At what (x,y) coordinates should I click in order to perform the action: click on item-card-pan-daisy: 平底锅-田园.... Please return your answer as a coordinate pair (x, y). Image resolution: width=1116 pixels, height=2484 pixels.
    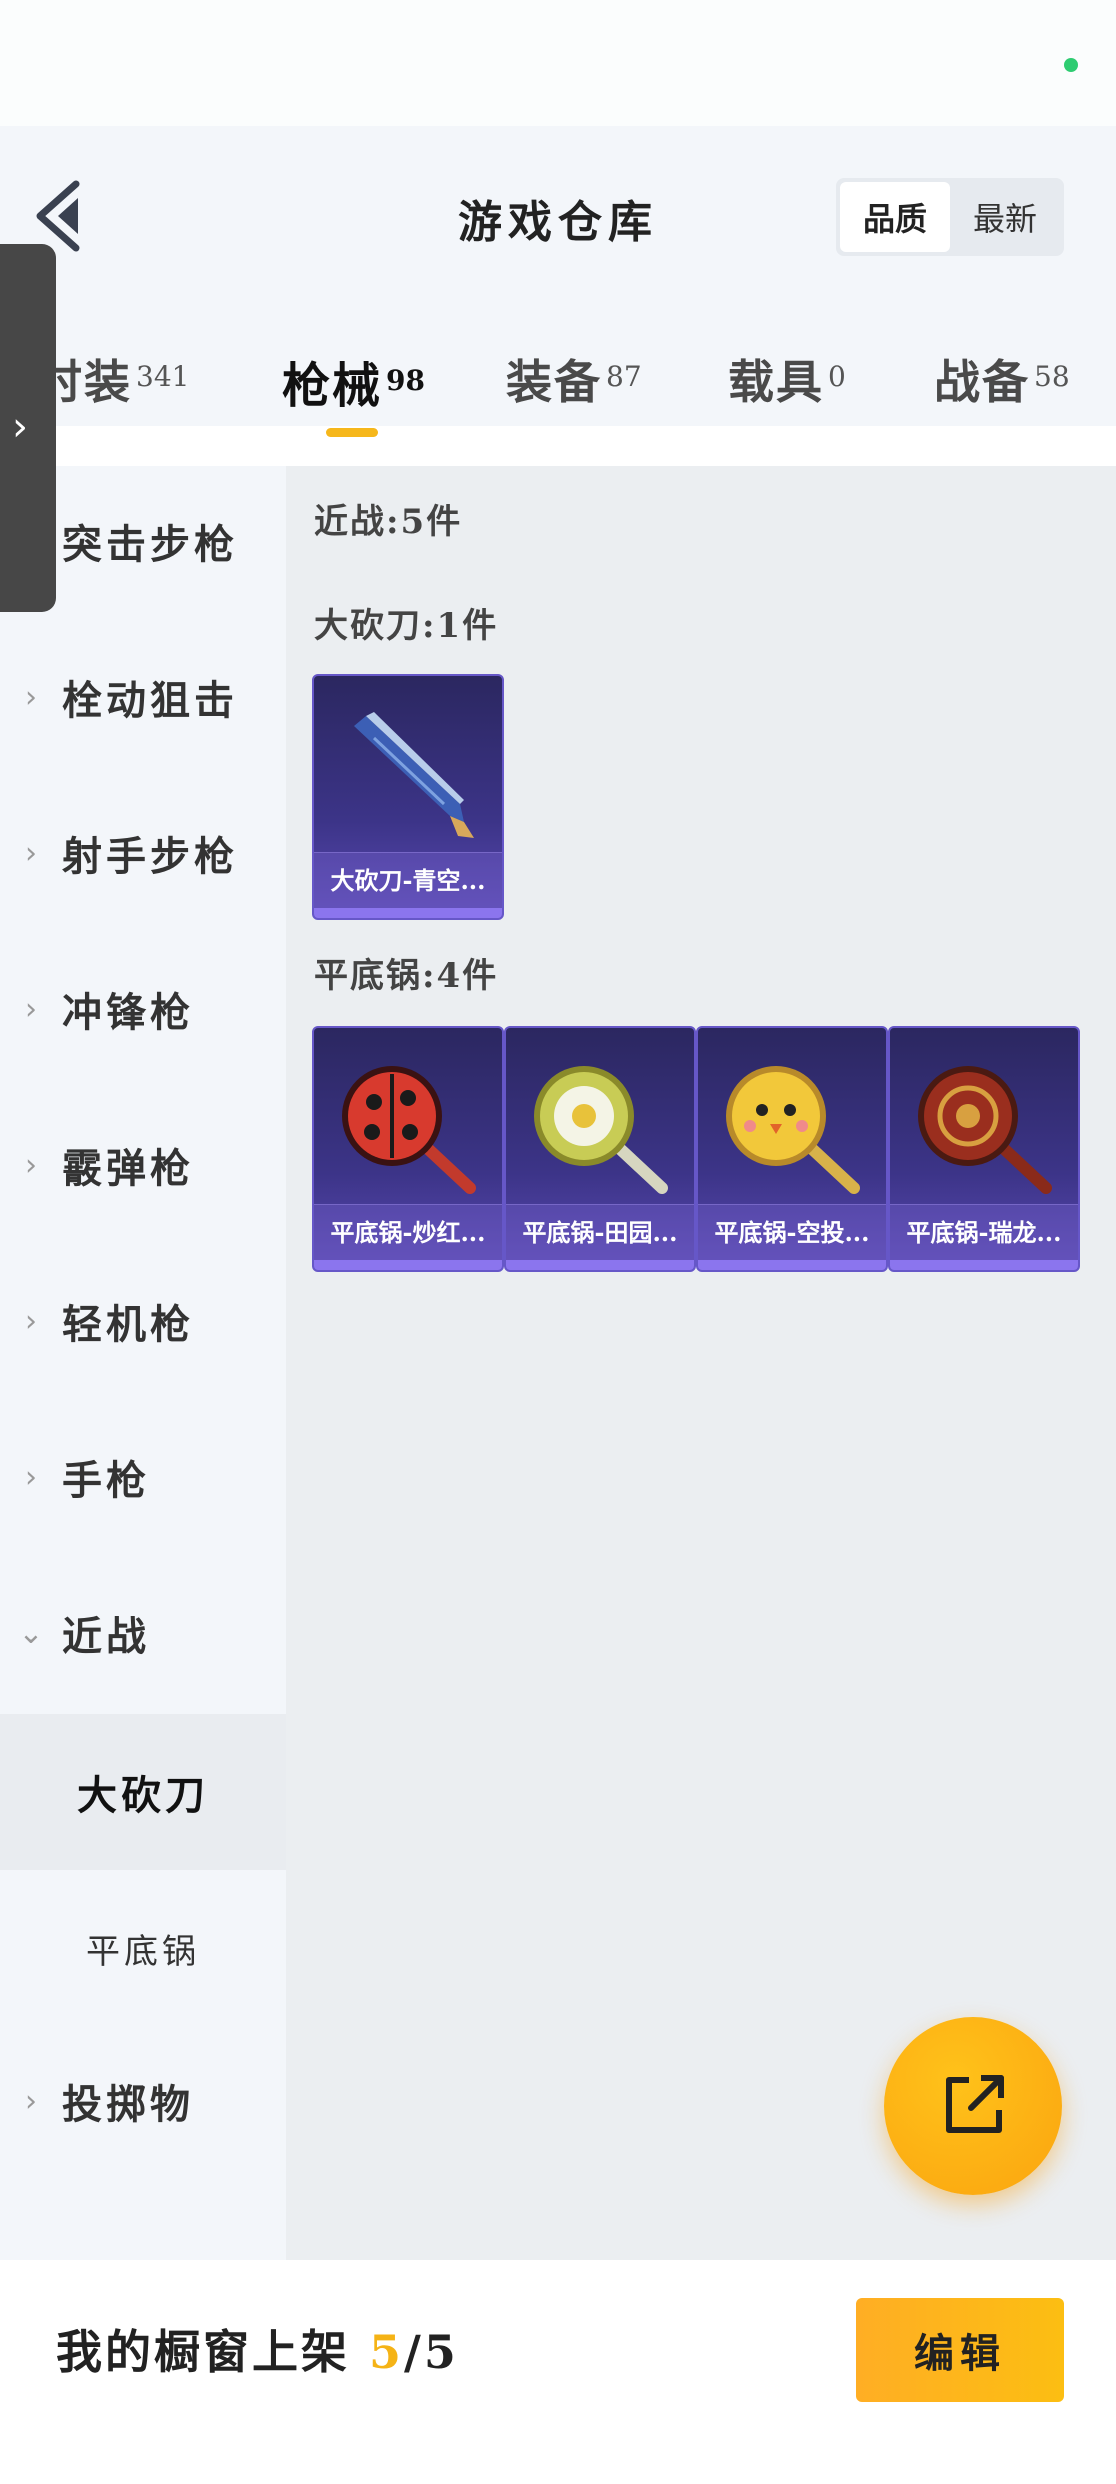
    Looking at the image, I should click on (600, 1149).